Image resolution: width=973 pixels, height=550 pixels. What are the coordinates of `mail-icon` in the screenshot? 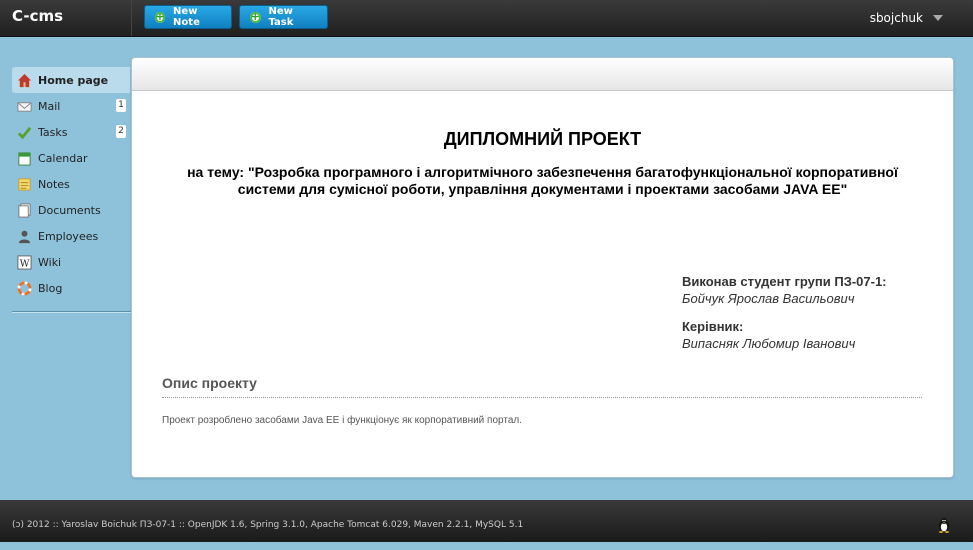 It's located at (24, 106).